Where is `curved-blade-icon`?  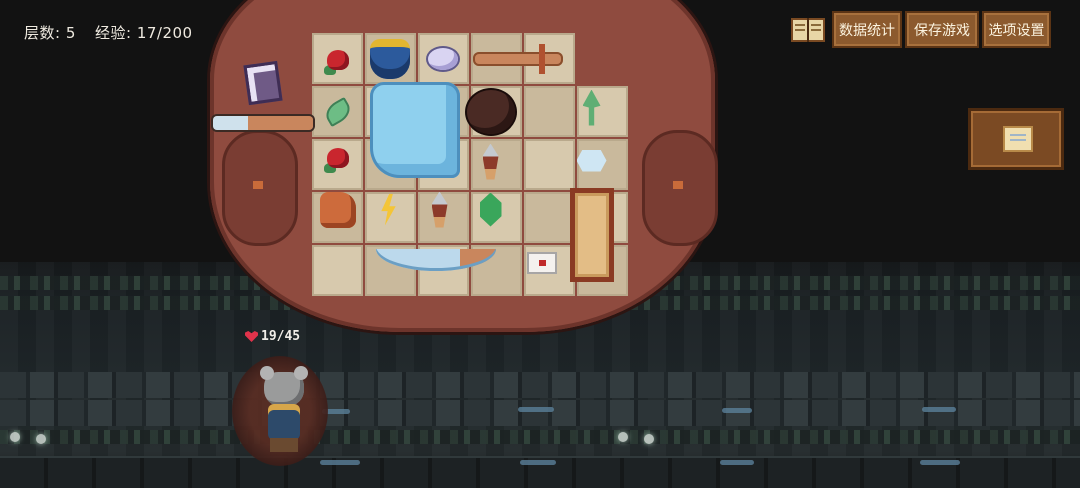 curved-blade-icon is located at coordinates (436, 260).